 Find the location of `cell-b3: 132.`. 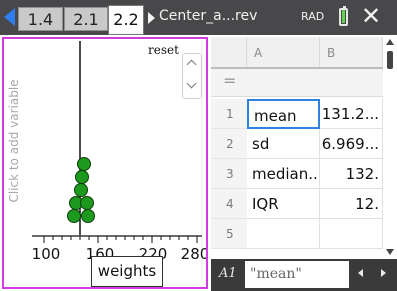

cell-b3: 132. is located at coordinates (351, 174).